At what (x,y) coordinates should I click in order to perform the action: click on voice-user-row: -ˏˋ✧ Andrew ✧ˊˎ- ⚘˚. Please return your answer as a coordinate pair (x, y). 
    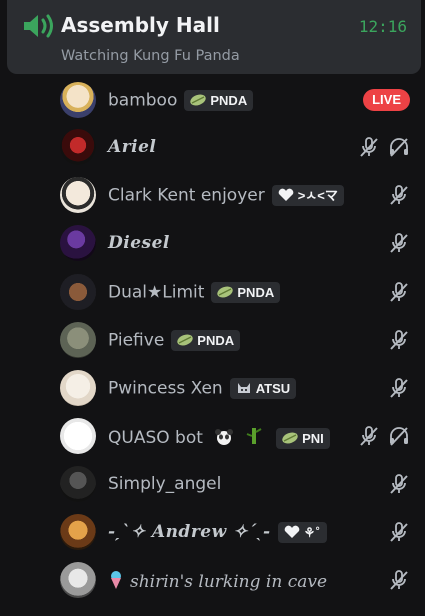
    Looking at the image, I should click on (238, 532).